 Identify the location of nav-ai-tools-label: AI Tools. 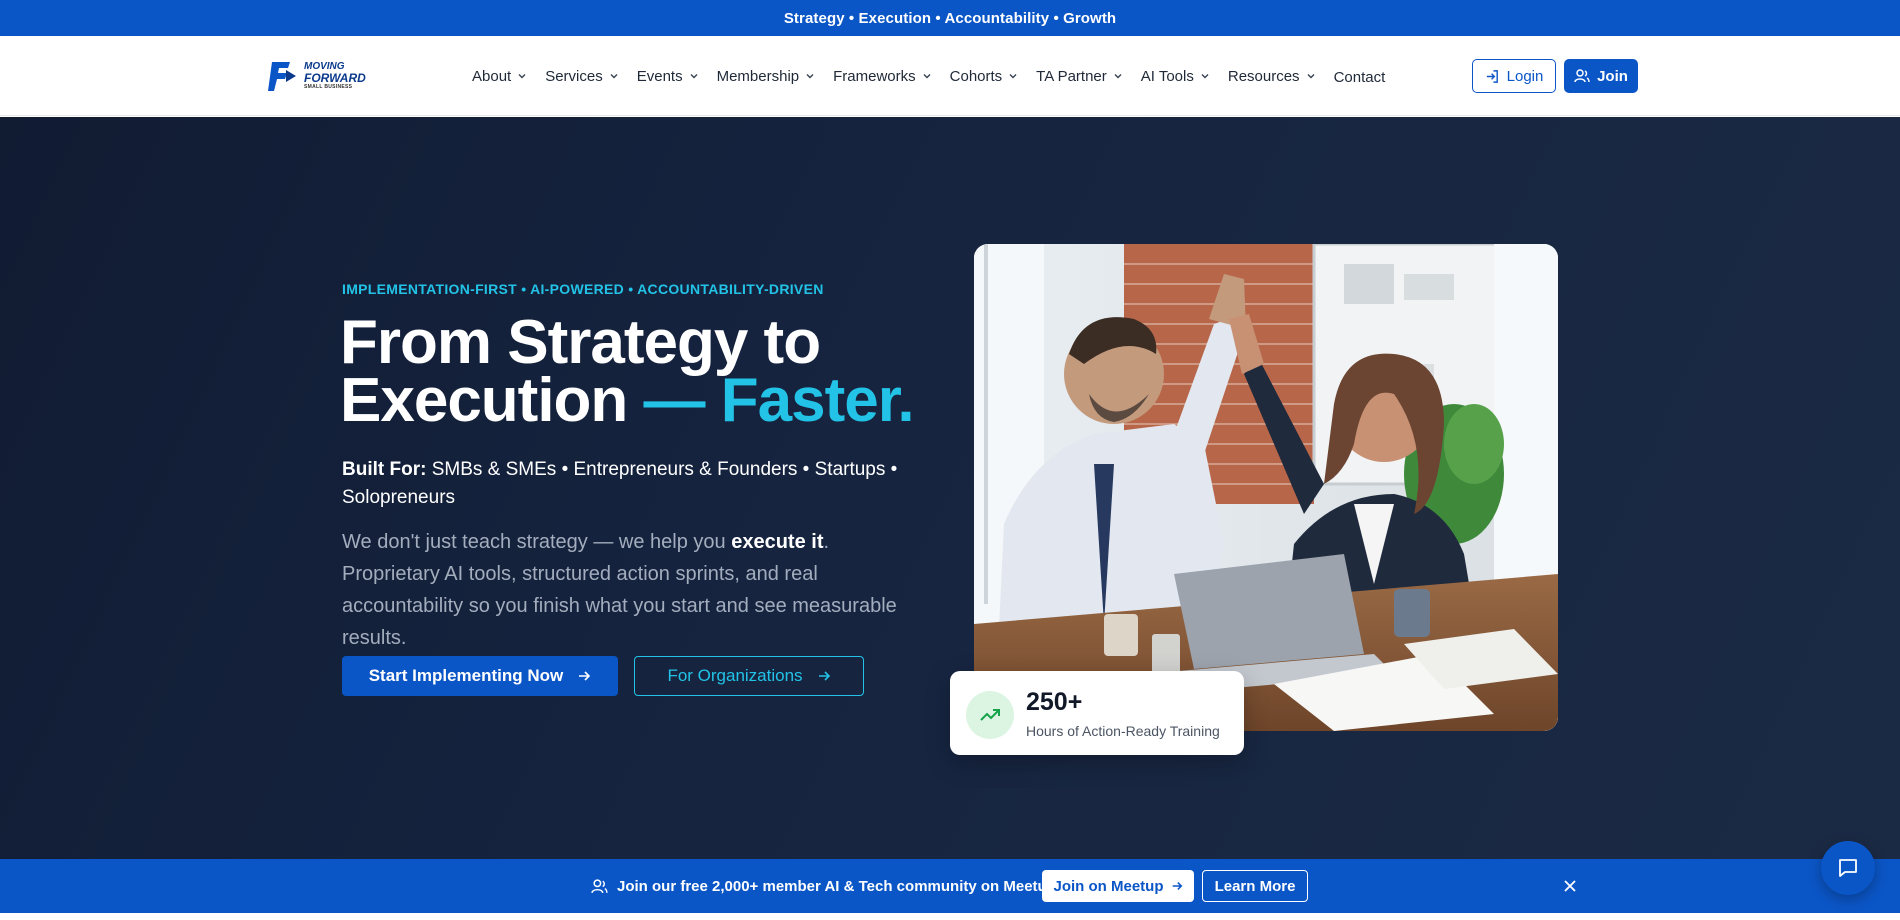
(1167, 76).